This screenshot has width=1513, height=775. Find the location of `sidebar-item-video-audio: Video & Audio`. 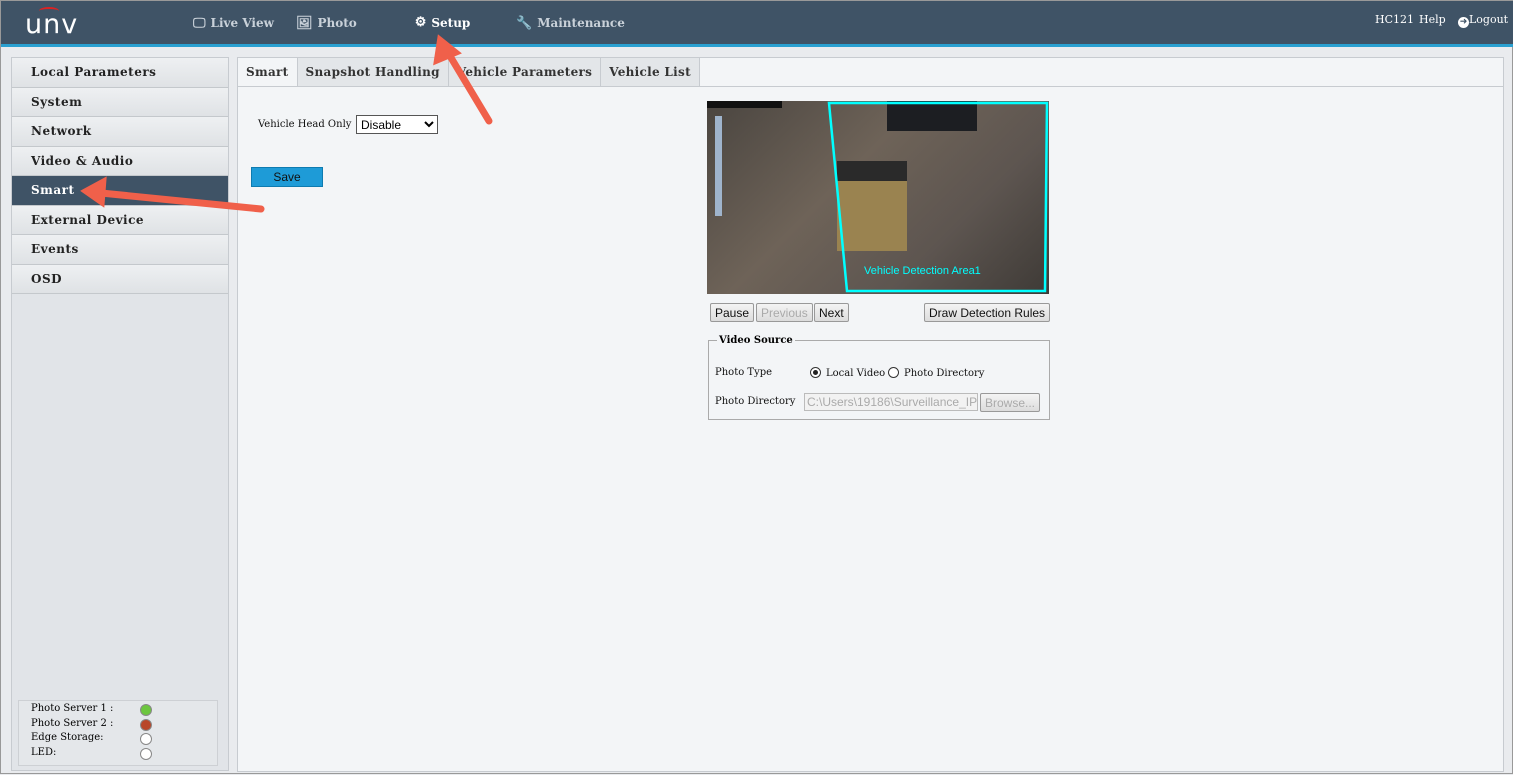

sidebar-item-video-audio: Video & Audio is located at coordinates (120, 161).